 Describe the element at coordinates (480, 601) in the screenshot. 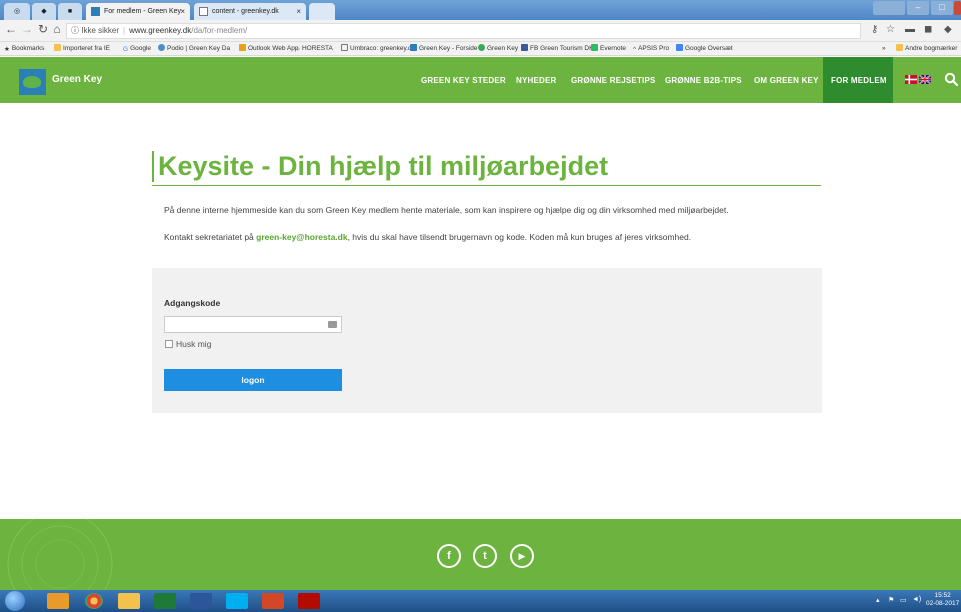

I see `windows-taskbar` at that location.